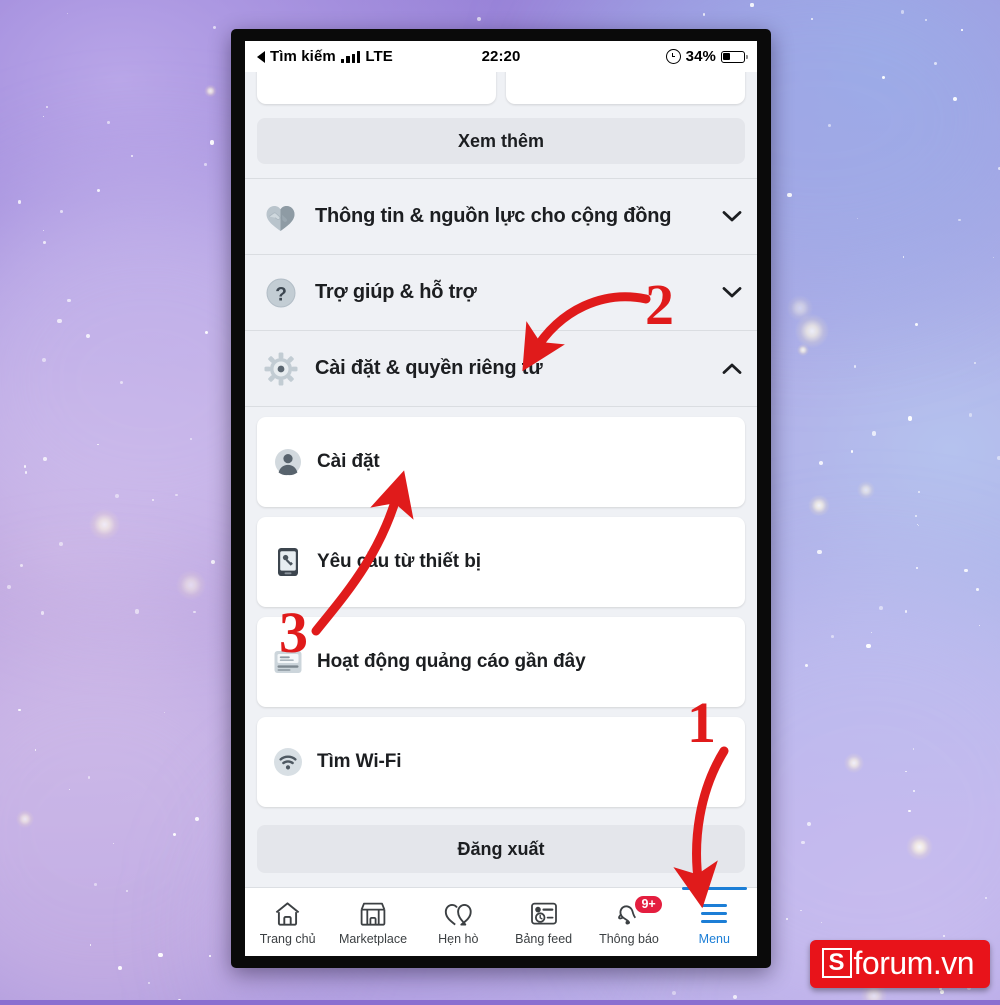 Image resolution: width=1000 pixels, height=1005 pixels. What do you see at coordinates (281, 217) in the screenshot?
I see `handshake-heart-icon` at bounding box center [281, 217].